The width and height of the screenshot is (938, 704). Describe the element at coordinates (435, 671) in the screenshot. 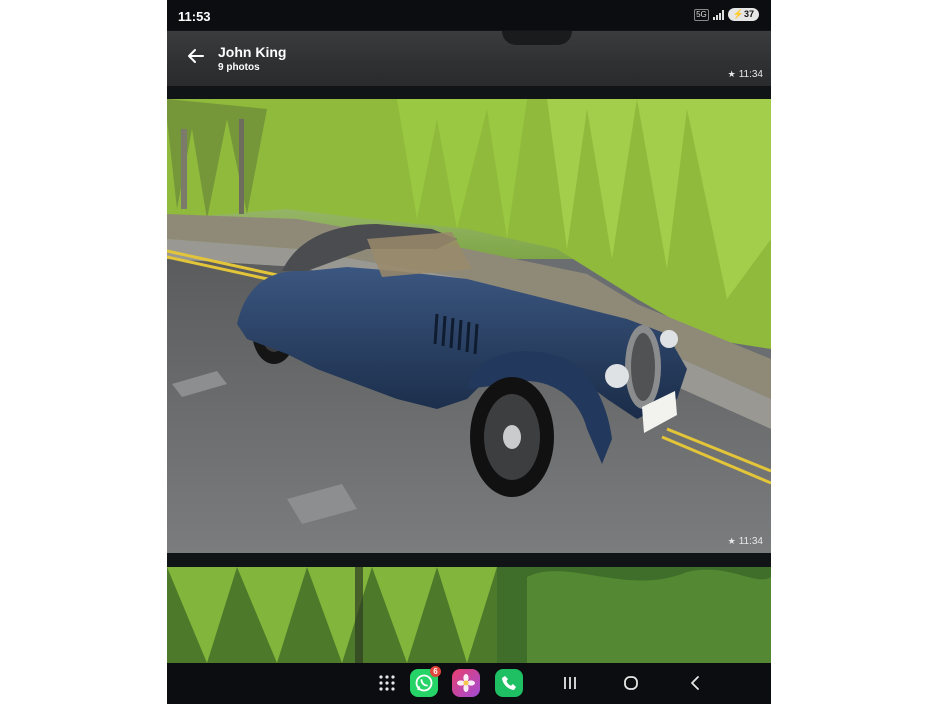

I see `whatsapp-notification-badge: 6` at that location.